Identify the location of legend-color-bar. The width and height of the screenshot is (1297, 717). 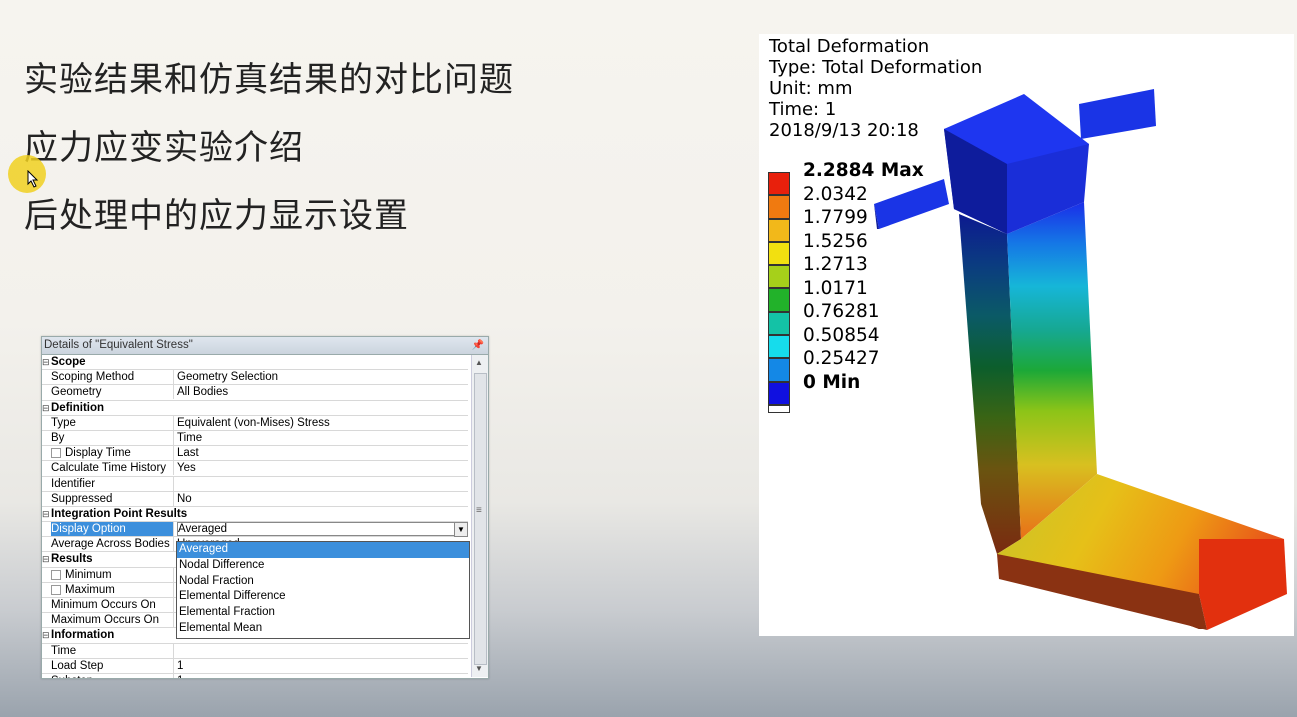
(779, 292).